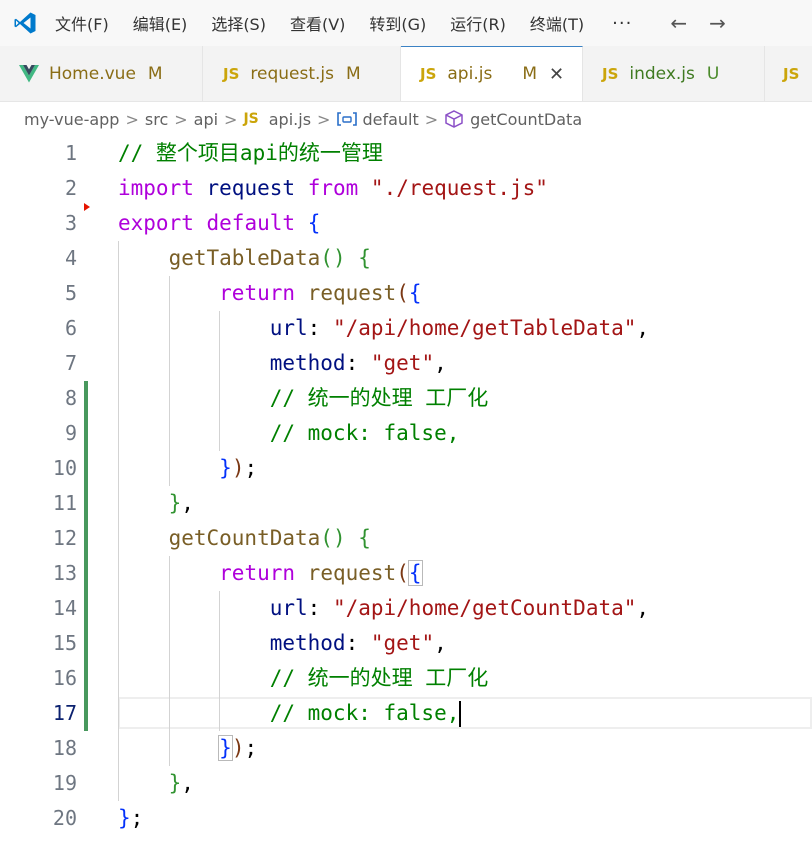 The width and height of the screenshot is (812, 845). Describe the element at coordinates (29, 73) in the screenshot. I see `vue-icon` at that location.